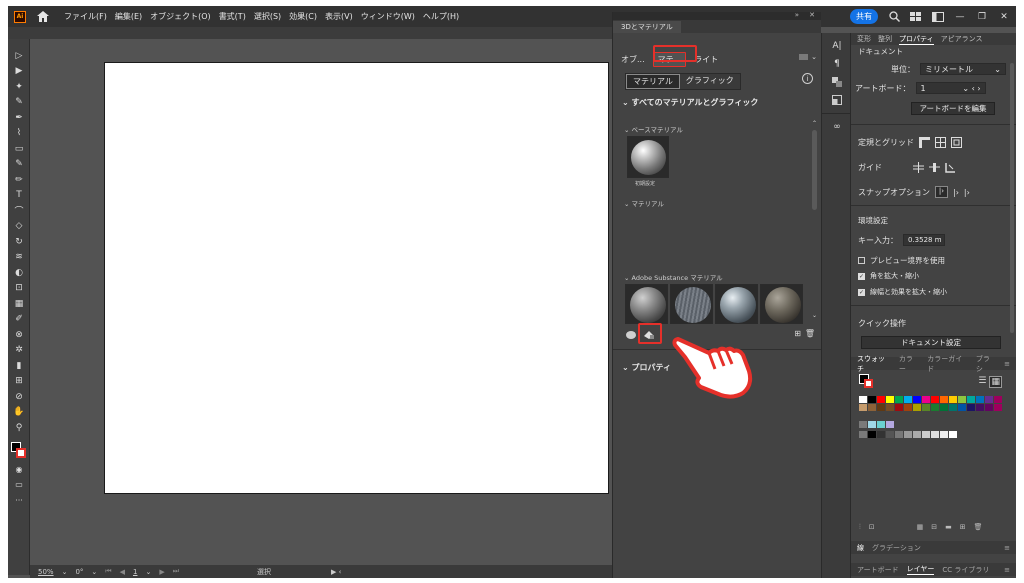 This screenshot has height=583, width=1024. What do you see at coordinates (986, 364) in the screenshot?
I see `tab-brushes: ブラシ` at bounding box center [986, 364].